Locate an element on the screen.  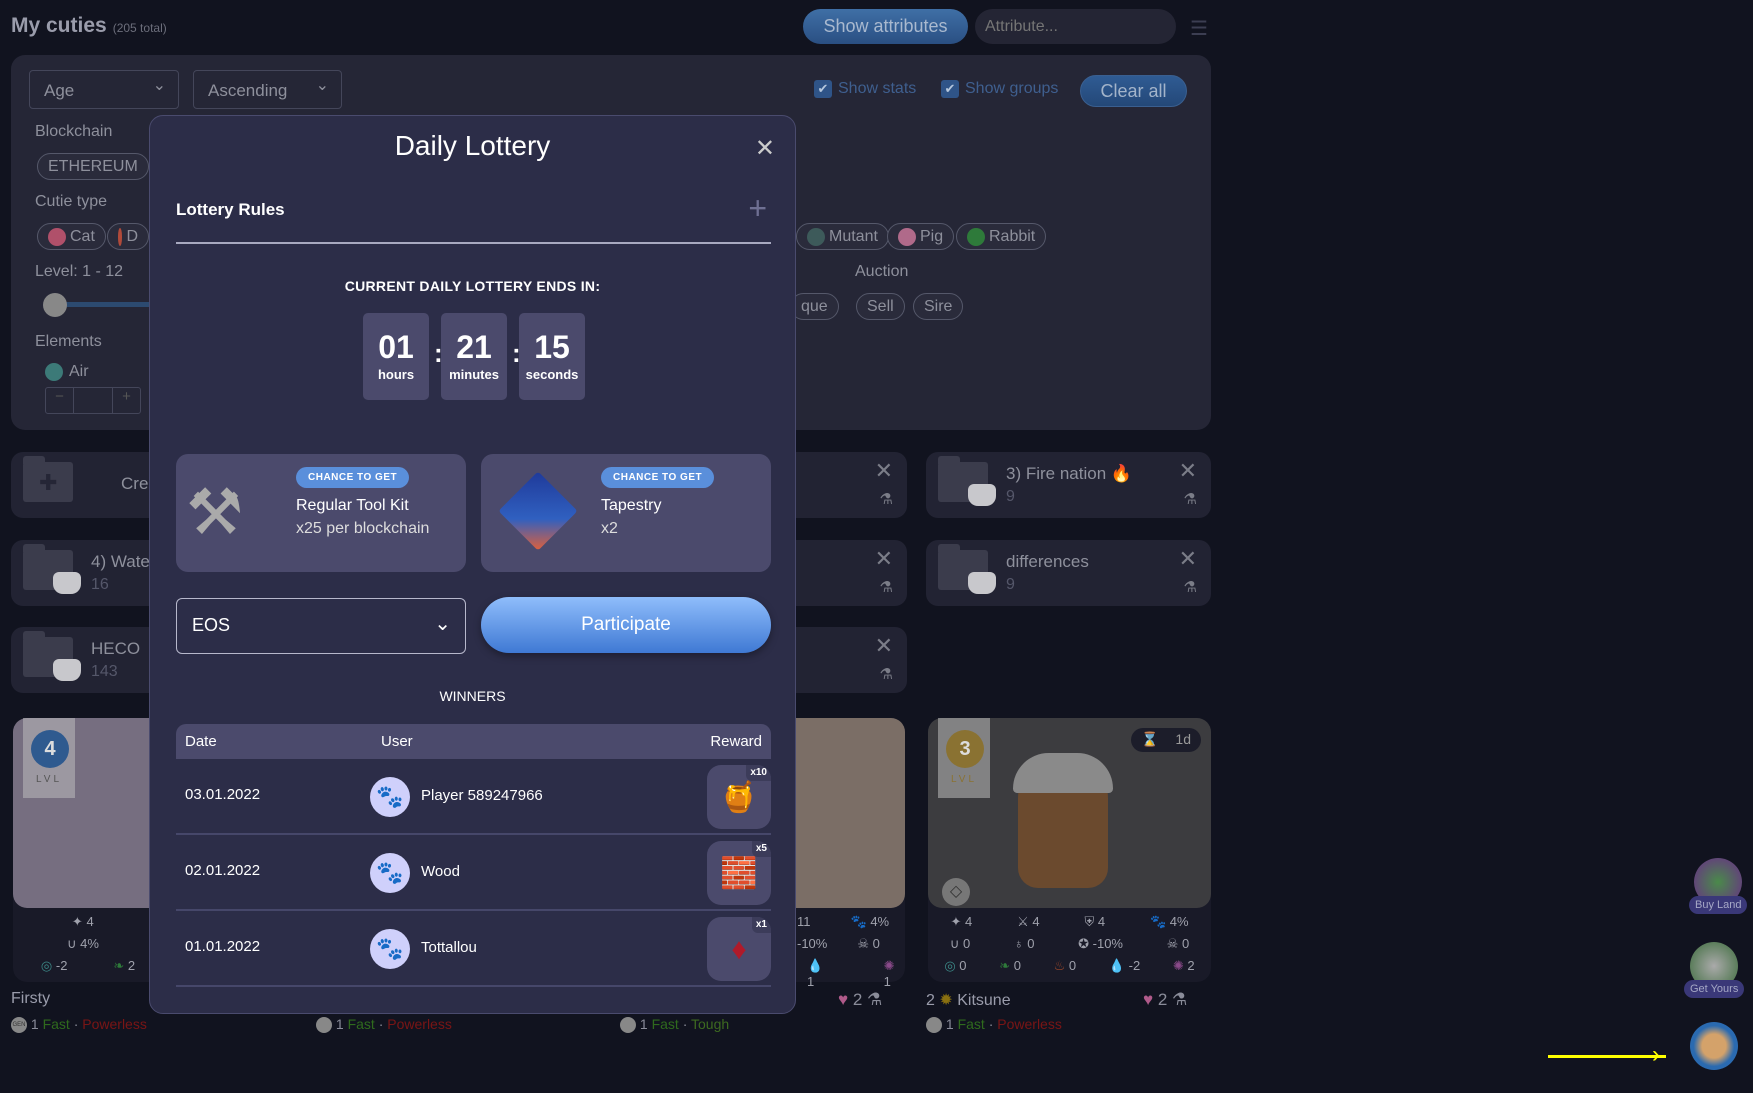
winner-user: Wood is located at coordinates (440, 871).